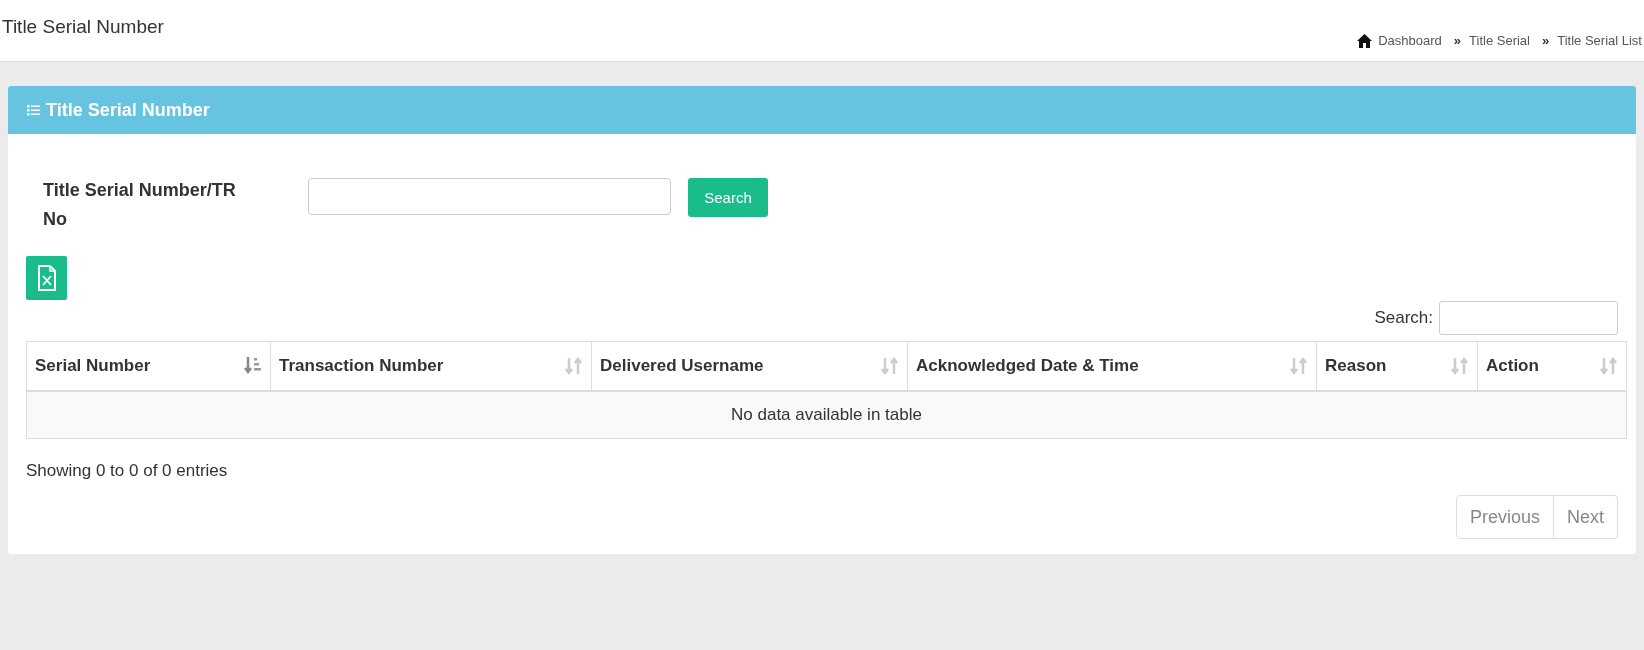 The width and height of the screenshot is (1644, 650). Describe the element at coordinates (127, 471) in the screenshot. I see `entries-info: Showing 0 to 0 of 0 entries` at that location.